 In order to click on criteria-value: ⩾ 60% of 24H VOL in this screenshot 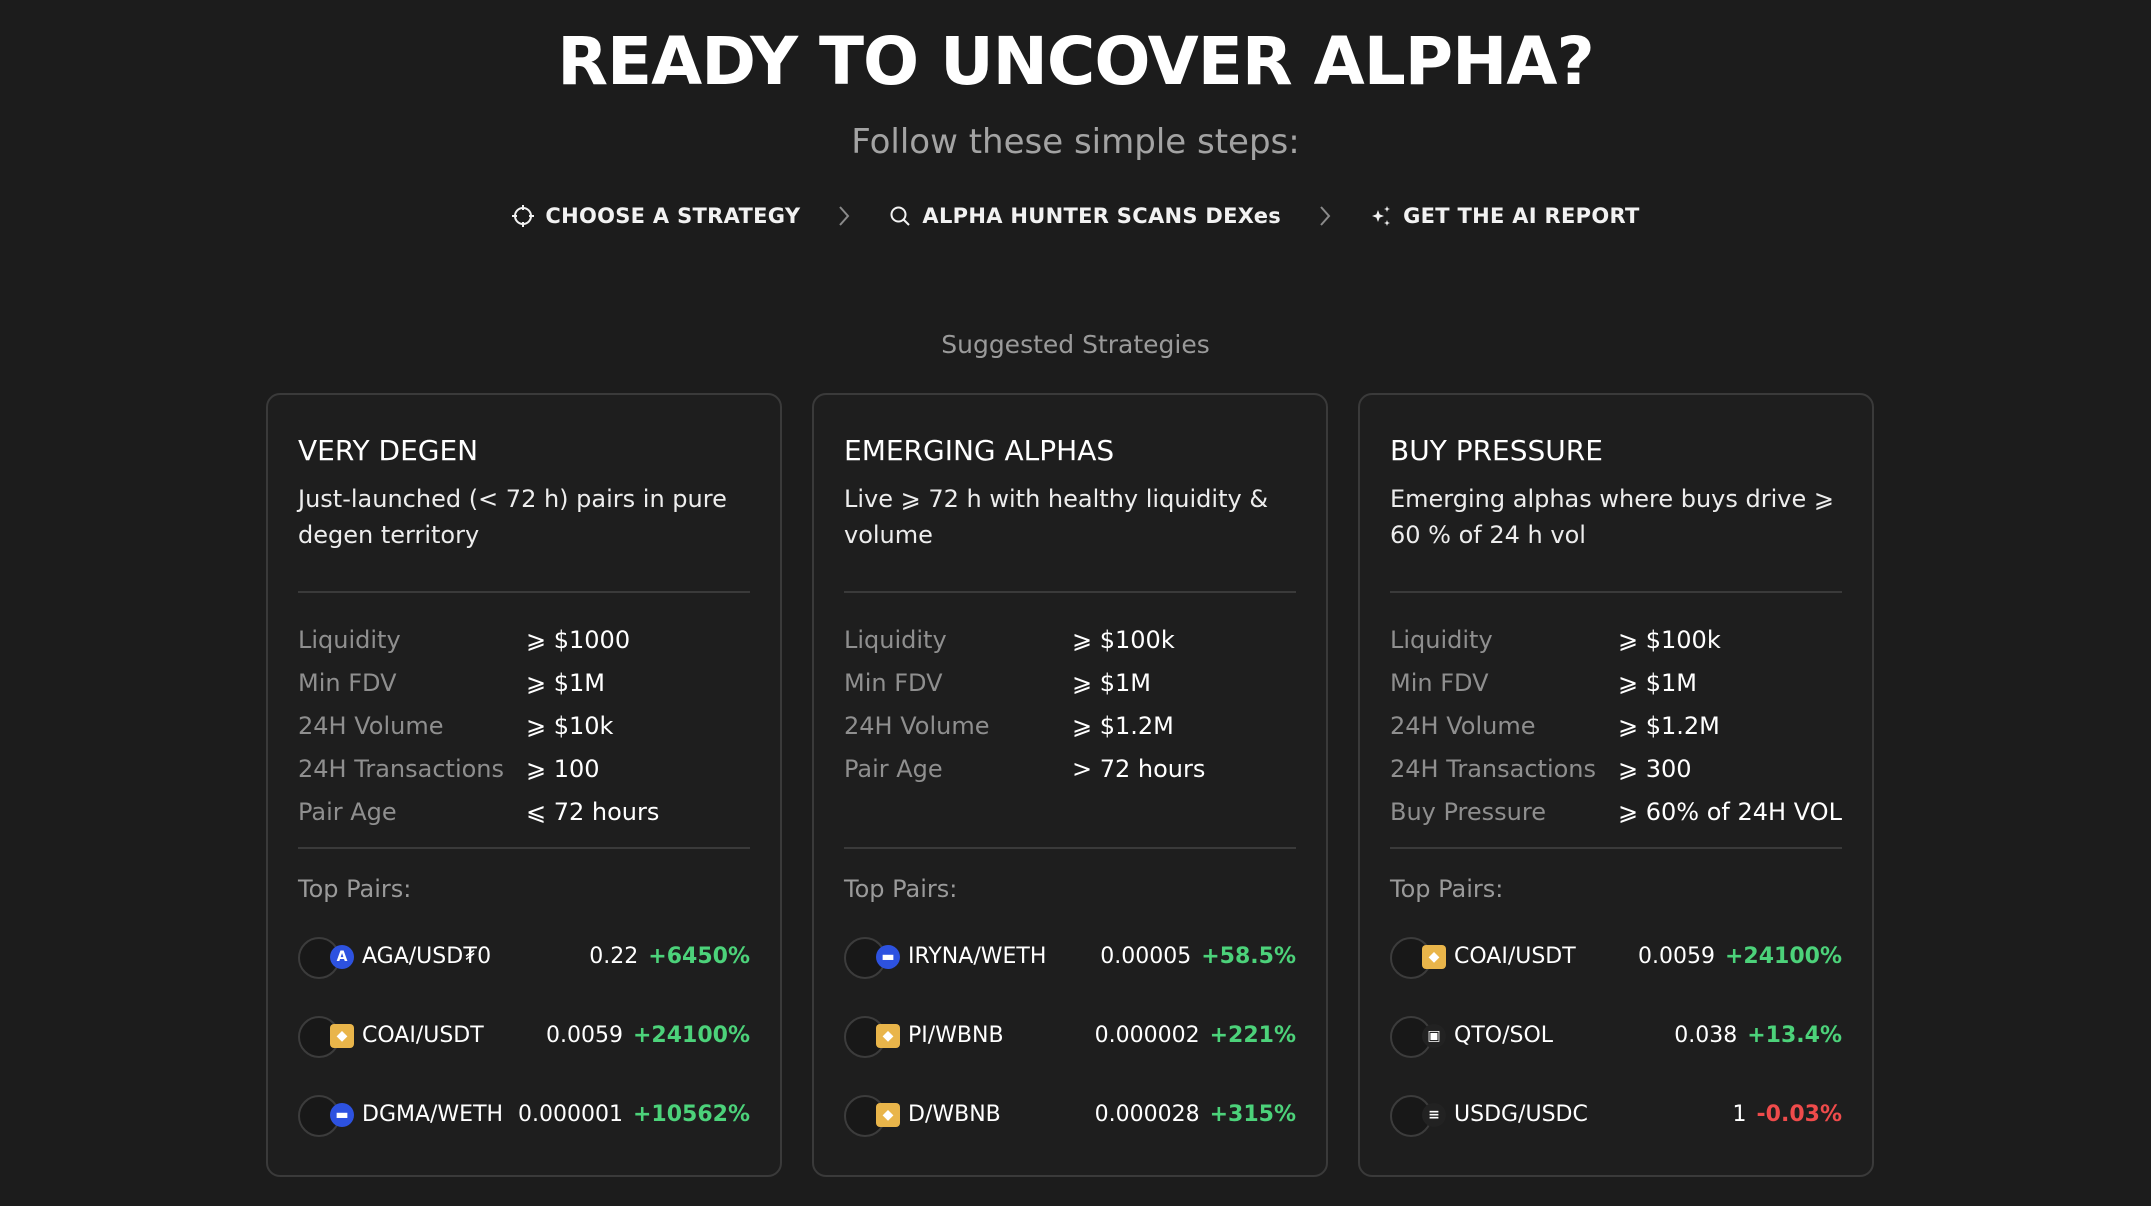, I will do `click(1730, 812)`.